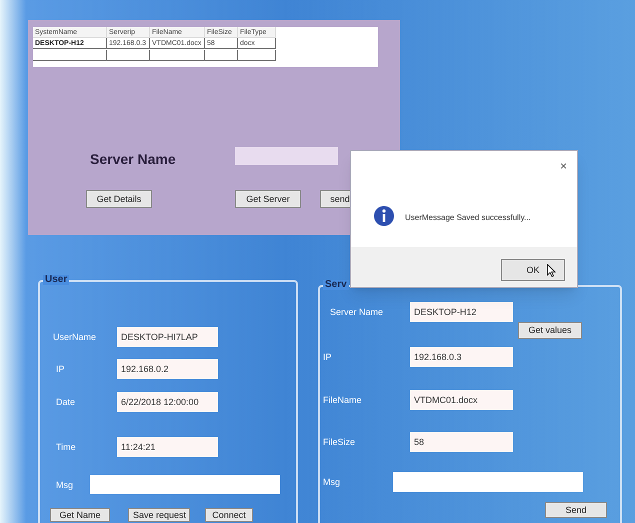  Describe the element at coordinates (550, 330) in the screenshot. I see `button: Get values` at that location.